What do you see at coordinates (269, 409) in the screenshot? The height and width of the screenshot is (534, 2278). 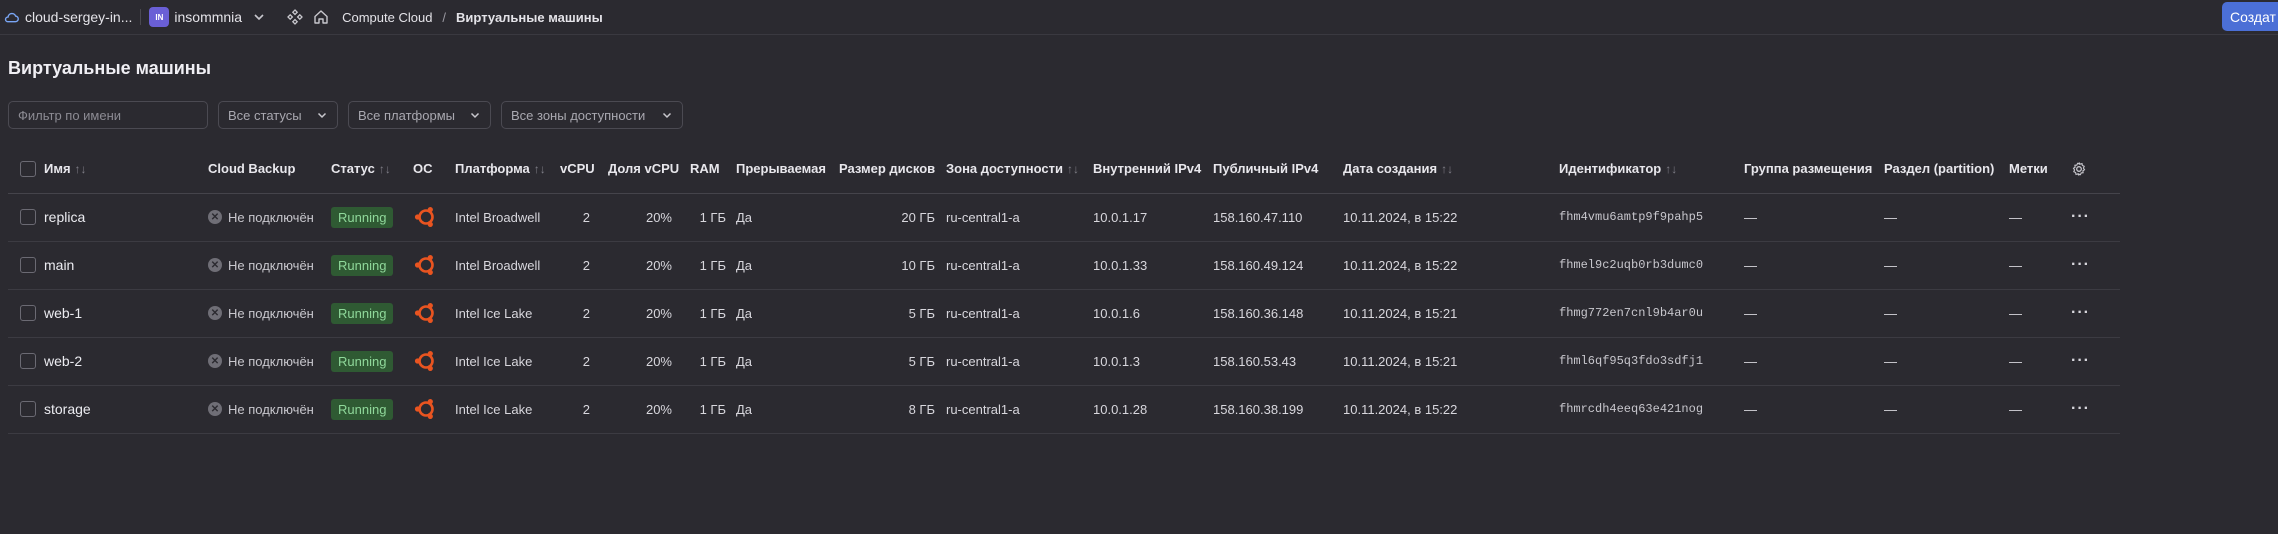 I see `backup-status: ✕ Не подключён` at bounding box center [269, 409].